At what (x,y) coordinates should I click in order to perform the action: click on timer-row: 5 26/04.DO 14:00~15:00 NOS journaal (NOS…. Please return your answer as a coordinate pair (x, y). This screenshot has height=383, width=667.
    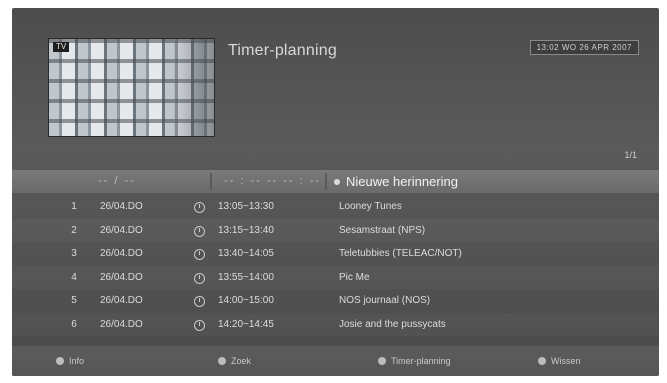
    Looking at the image, I should click on (335, 301).